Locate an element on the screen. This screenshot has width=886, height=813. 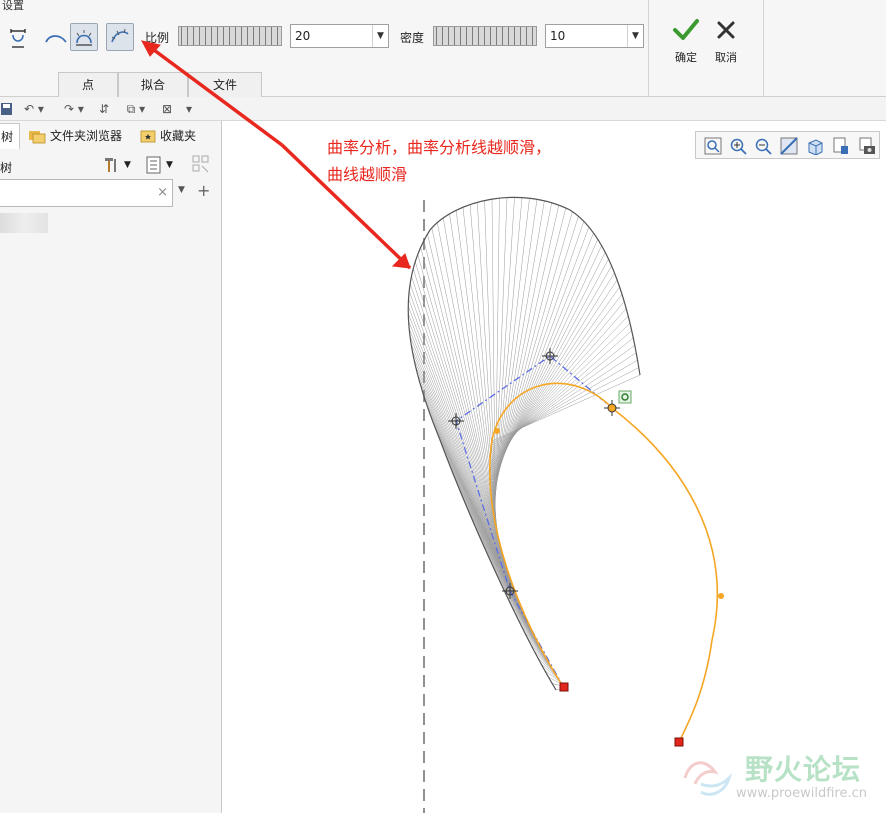
density-value: 10 is located at coordinates (558, 36).